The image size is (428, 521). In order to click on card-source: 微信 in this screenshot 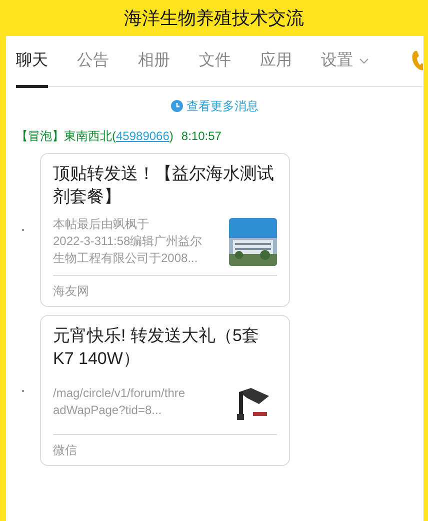, I will do `click(65, 450)`.